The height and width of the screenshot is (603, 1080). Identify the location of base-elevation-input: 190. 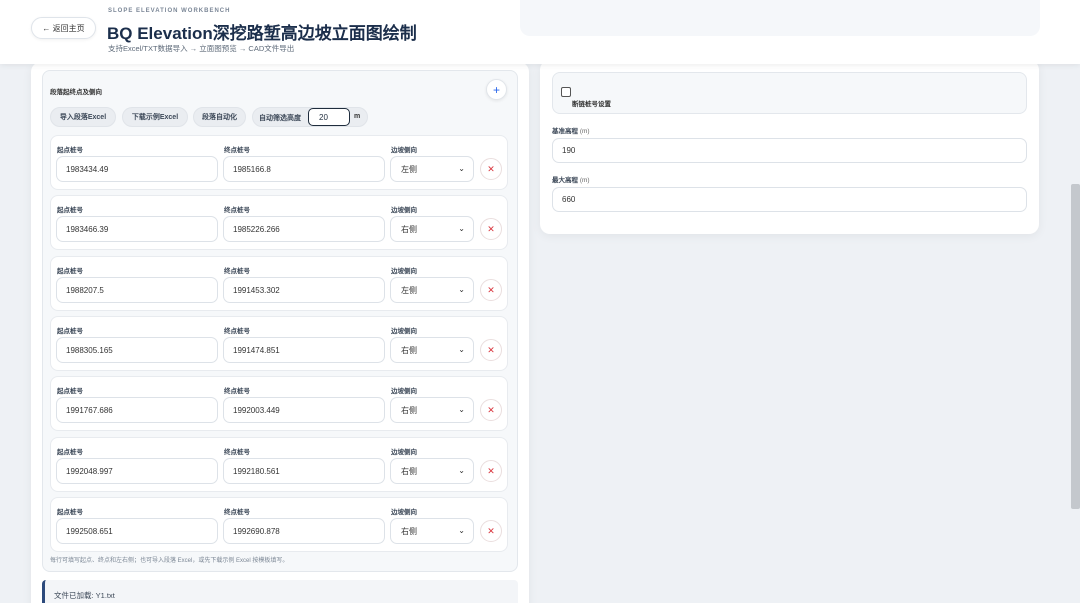
(789, 150).